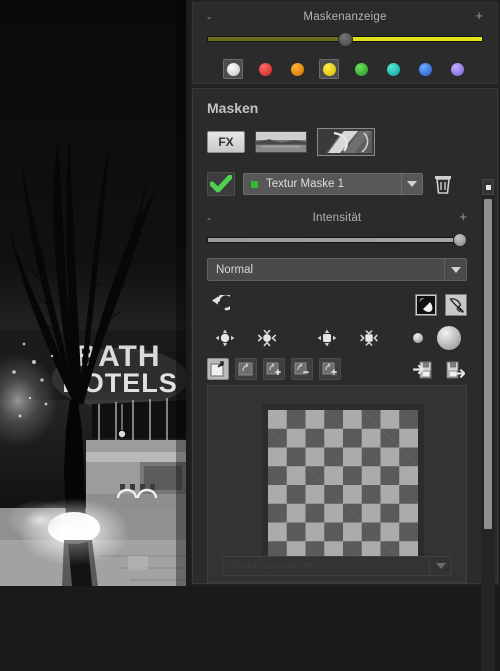  I want to click on decrease-brush-size-icon, so click(327, 338).